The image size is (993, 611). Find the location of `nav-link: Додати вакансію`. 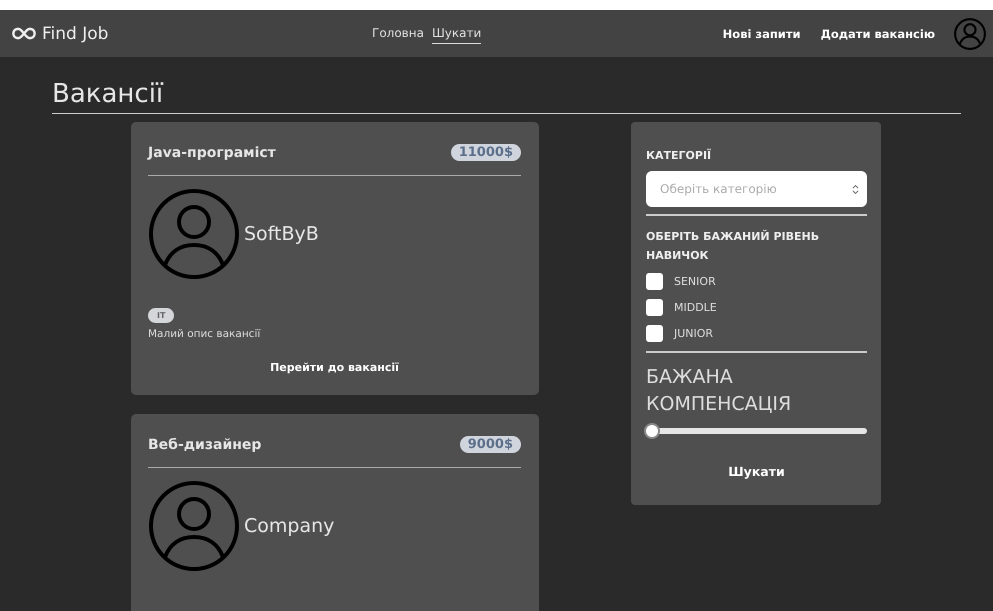

nav-link: Додати вакансію is located at coordinates (877, 33).